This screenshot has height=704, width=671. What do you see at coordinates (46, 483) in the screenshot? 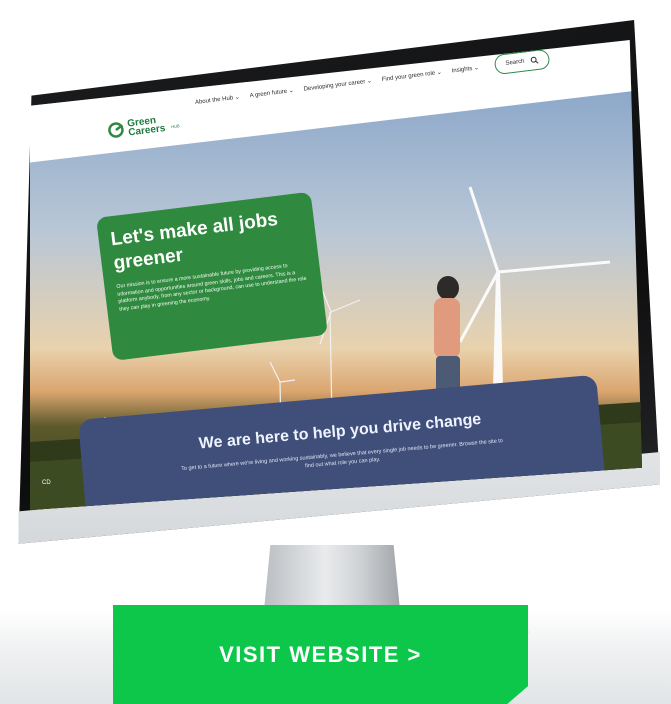
I see `caption-badge: CD` at bounding box center [46, 483].